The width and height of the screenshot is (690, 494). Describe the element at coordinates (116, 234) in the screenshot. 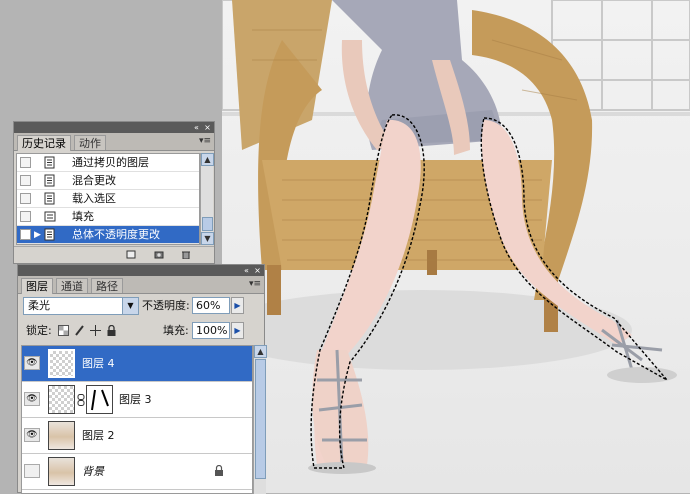

I see `history-item-label: 总体不透明度更改` at that location.